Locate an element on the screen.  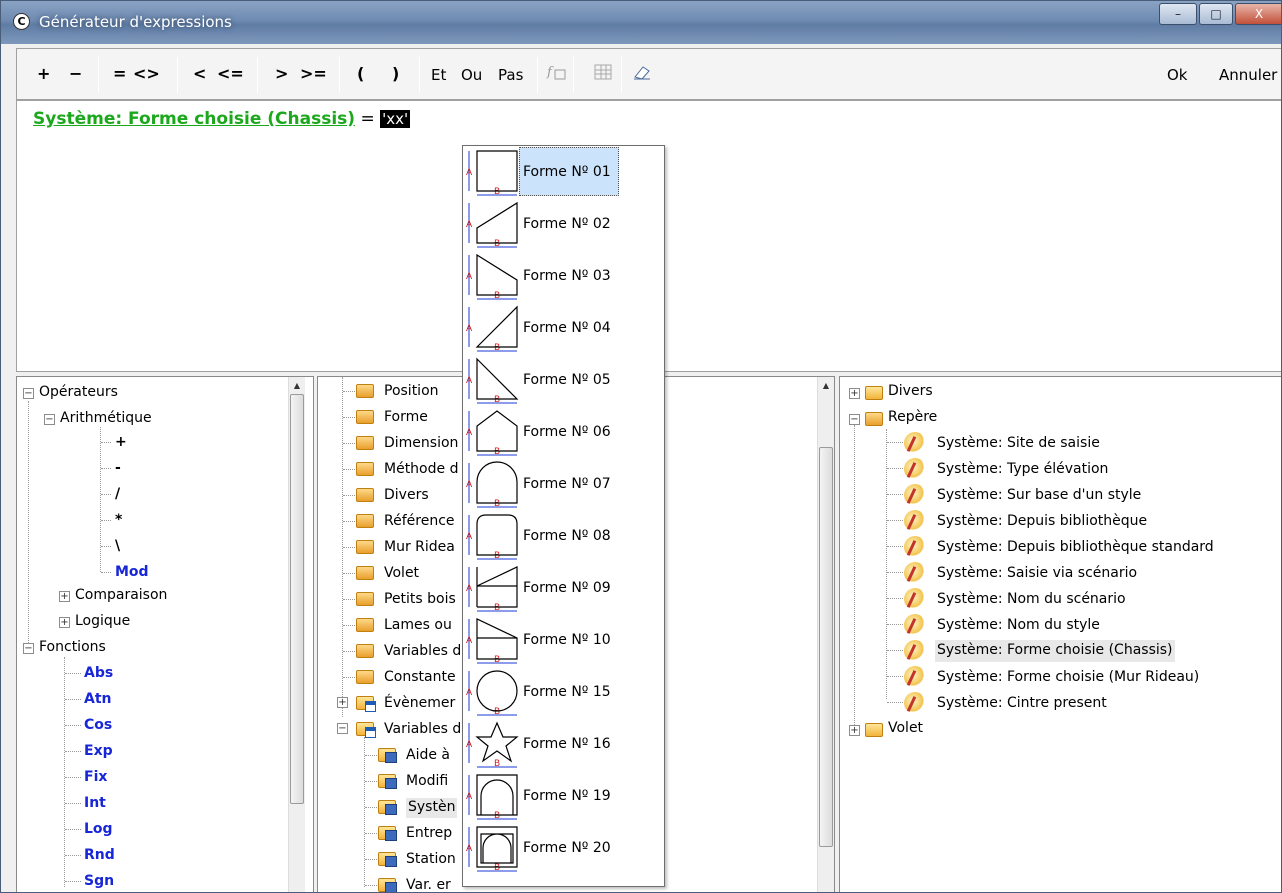
tree-item-multiply: * is located at coordinates (118, 521).